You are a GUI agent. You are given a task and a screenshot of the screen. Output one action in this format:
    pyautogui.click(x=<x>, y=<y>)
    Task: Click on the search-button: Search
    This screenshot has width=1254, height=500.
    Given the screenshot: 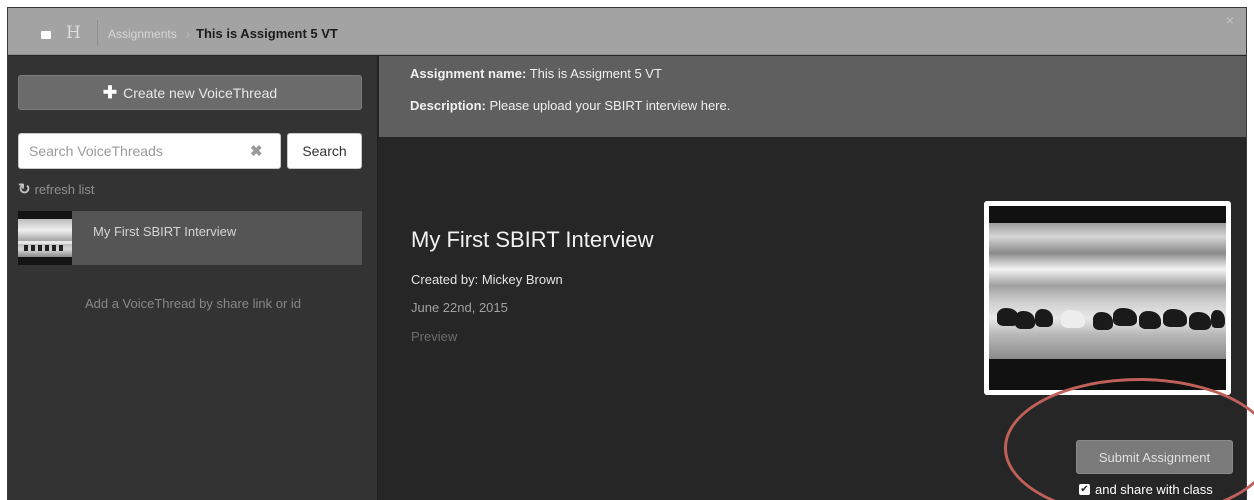 What is the action you would take?
    pyautogui.click(x=324, y=151)
    